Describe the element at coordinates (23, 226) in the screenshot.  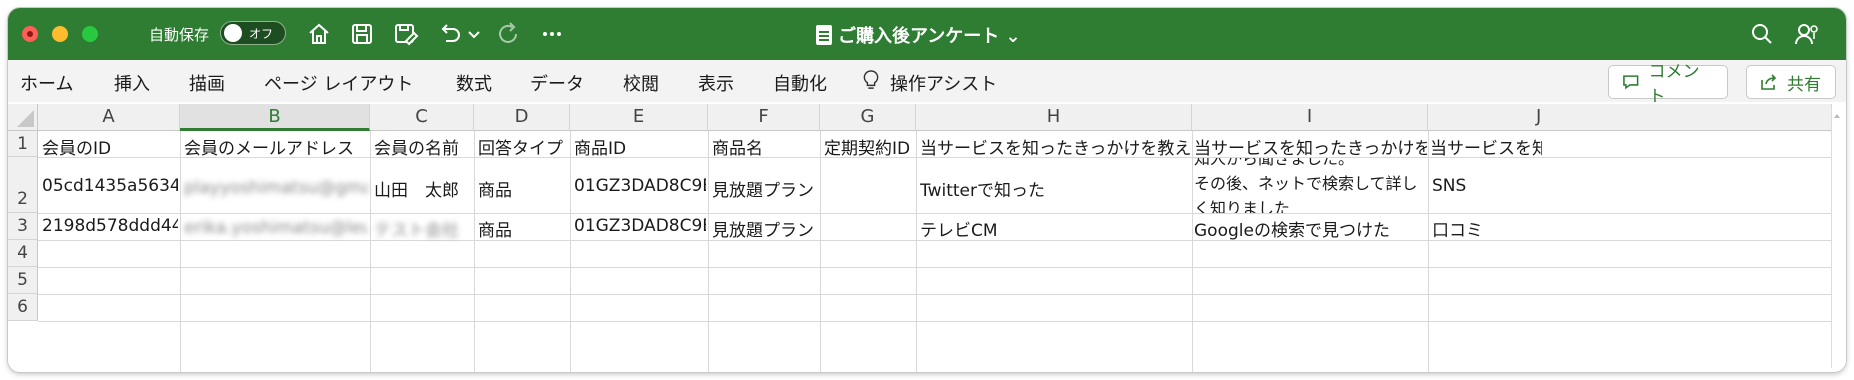
I see `row-header-3: 3` at that location.